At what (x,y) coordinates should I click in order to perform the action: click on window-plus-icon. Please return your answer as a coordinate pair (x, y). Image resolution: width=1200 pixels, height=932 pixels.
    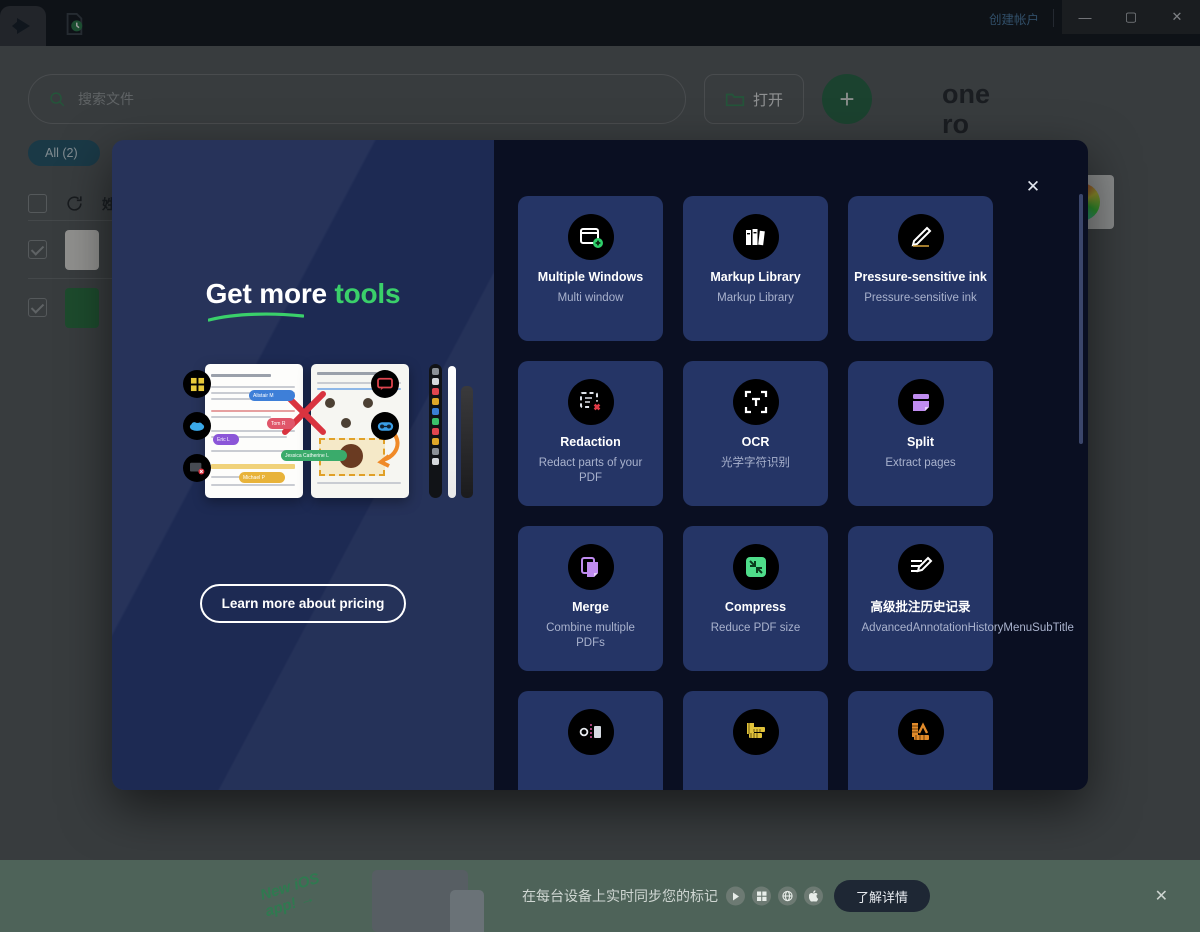
    Looking at the image, I should click on (590, 237).